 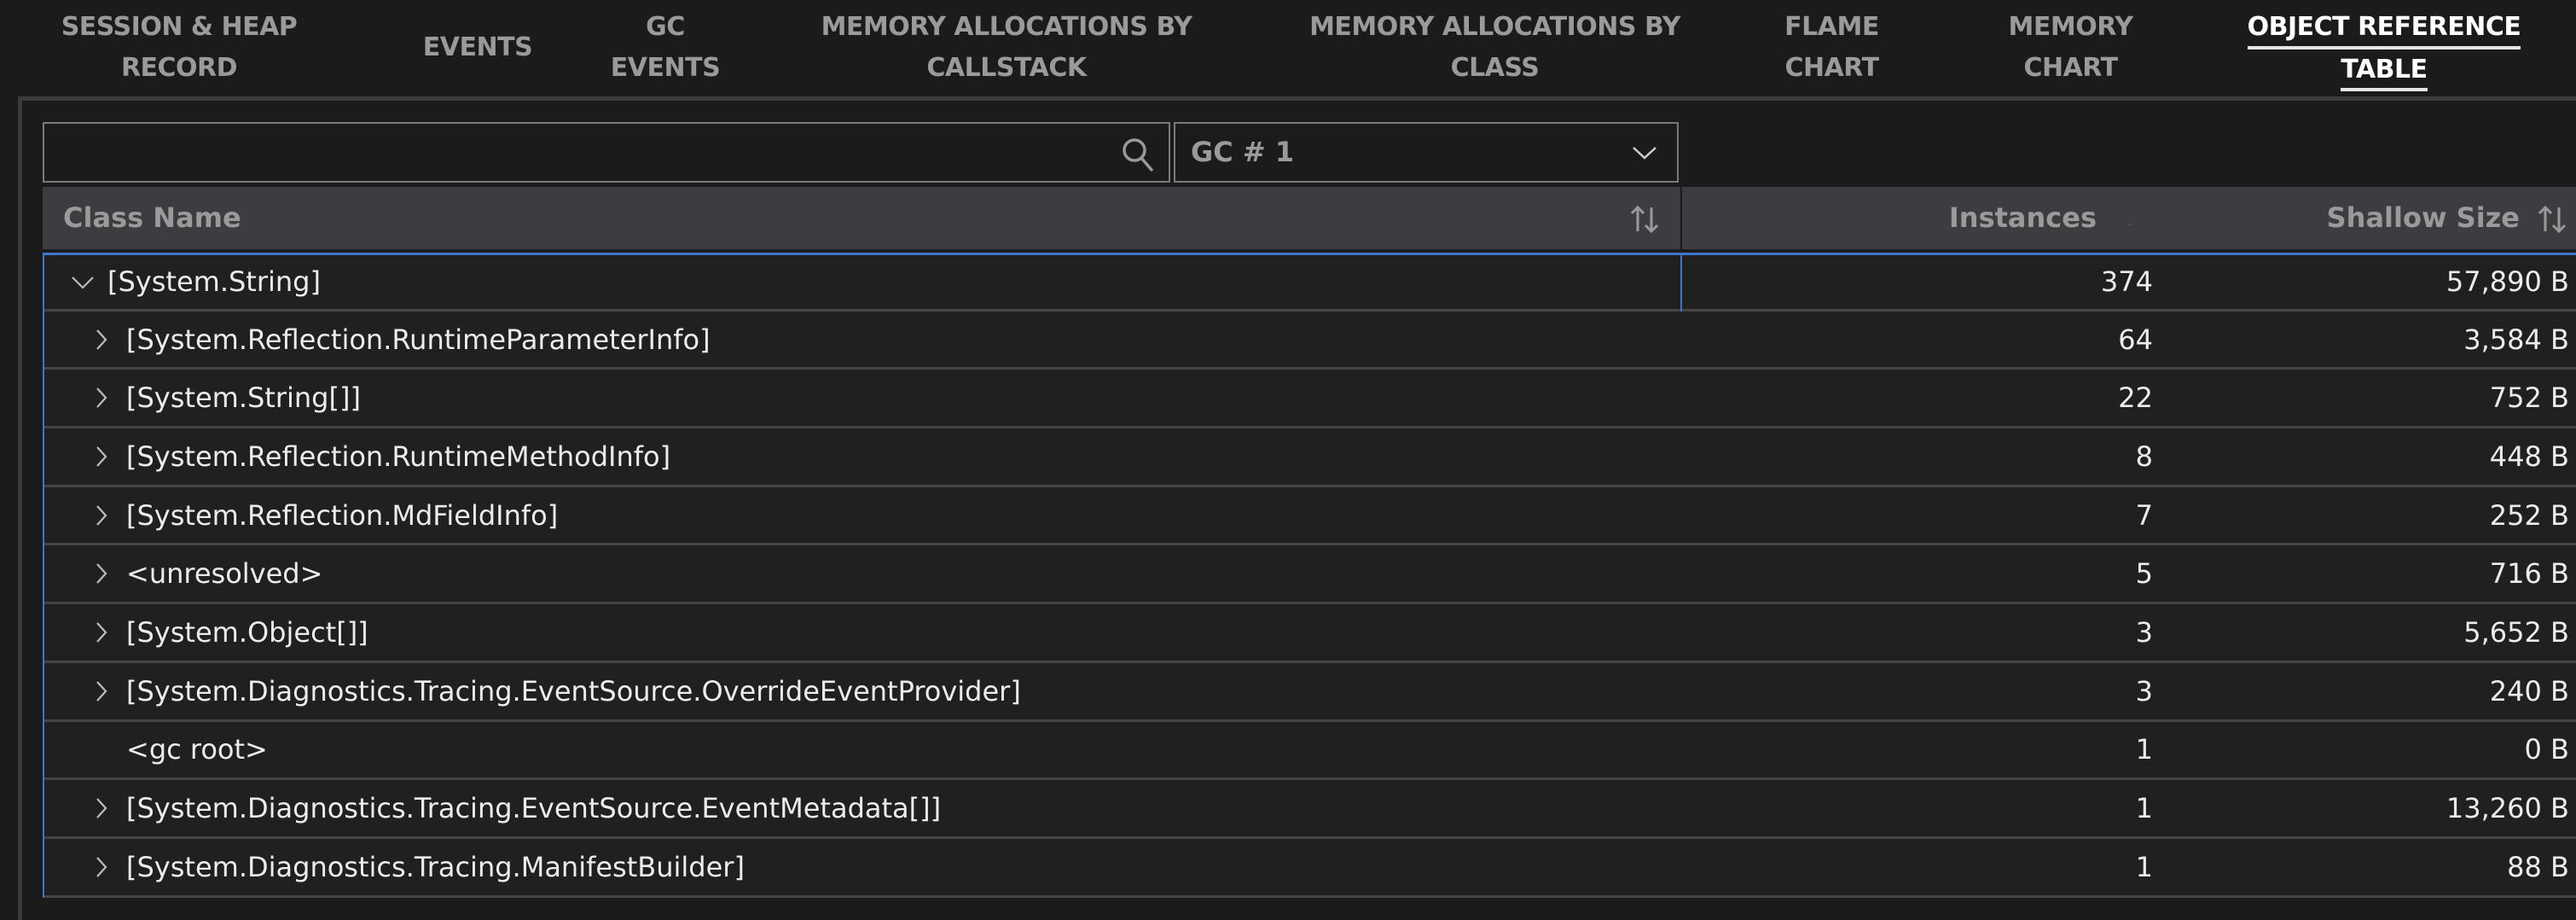 I want to click on tab-memory-chart: MEMORY CHART, so click(x=2070, y=48).